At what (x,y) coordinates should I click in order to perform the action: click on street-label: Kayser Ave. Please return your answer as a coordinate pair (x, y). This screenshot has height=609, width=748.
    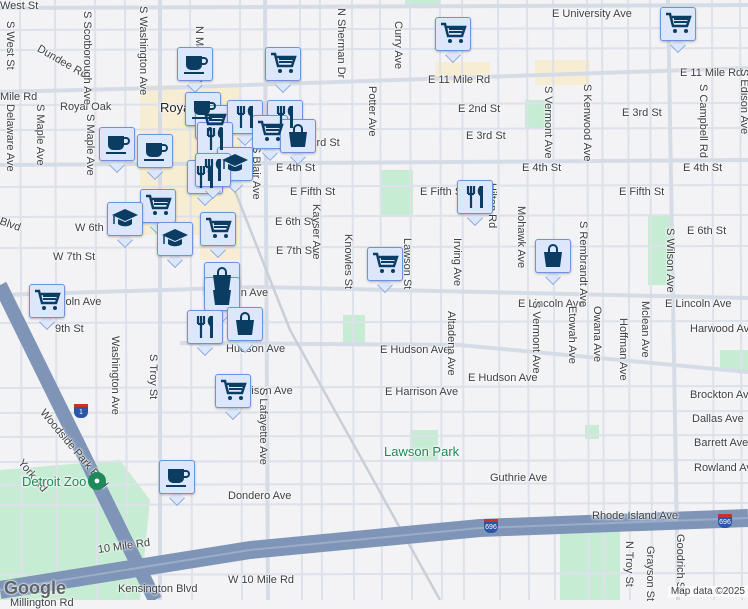
    Looking at the image, I should click on (316, 232).